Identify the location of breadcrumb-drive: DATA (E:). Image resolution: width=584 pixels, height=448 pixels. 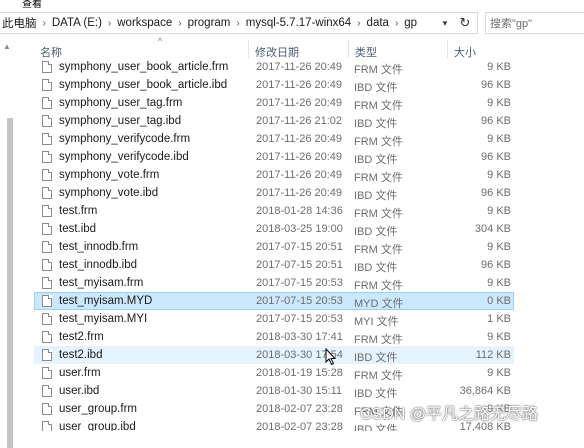
(77, 23).